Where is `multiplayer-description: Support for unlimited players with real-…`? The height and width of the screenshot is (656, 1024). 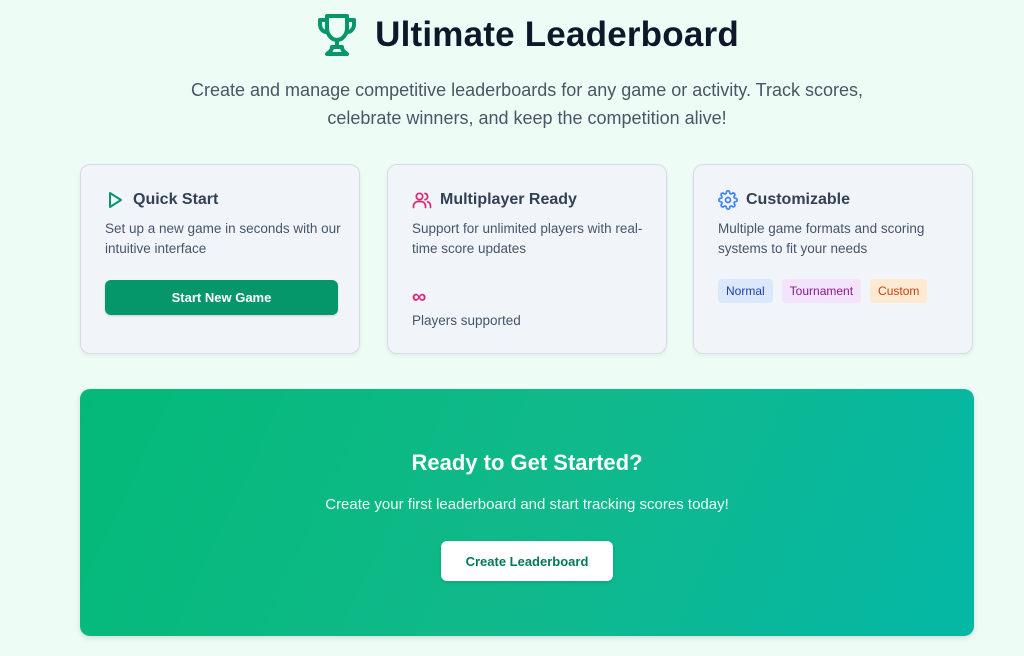 multiplayer-description: Support for unlimited players with real-… is located at coordinates (527, 238).